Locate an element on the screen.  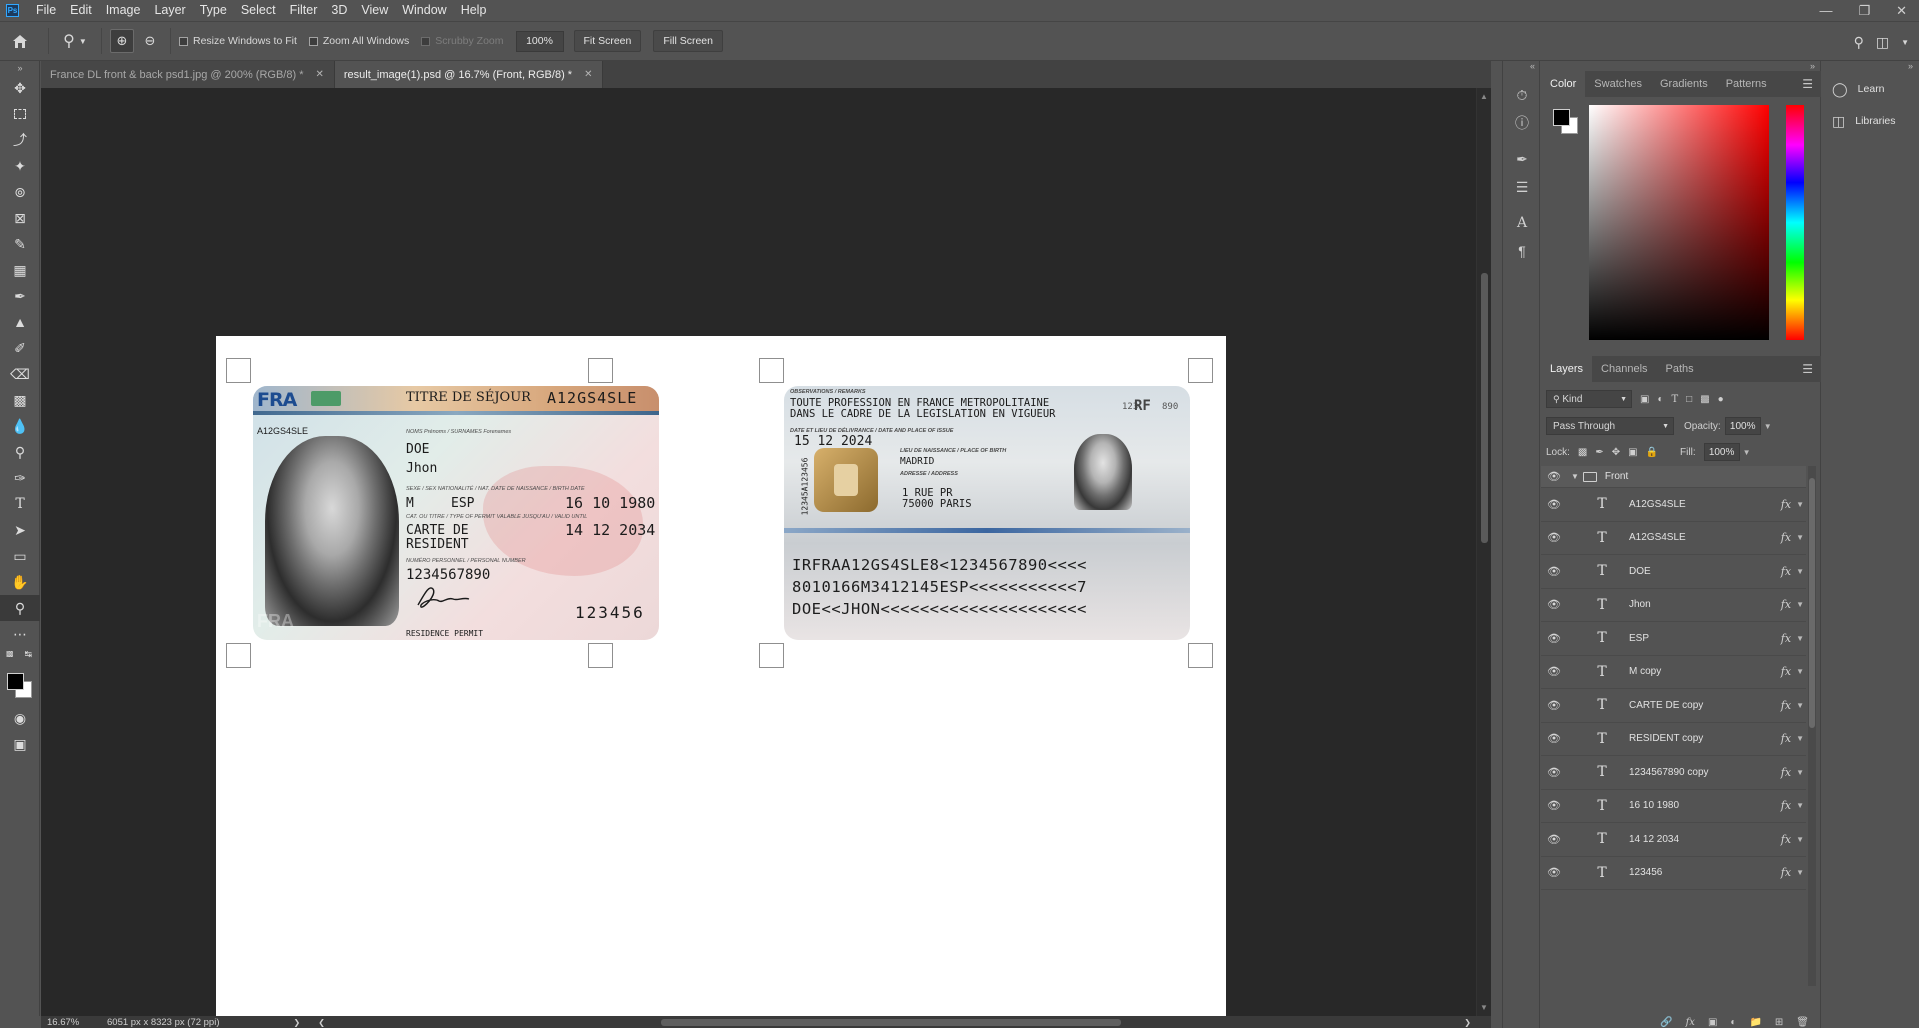
tab-color: Color is located at coordinates (1563, 84).